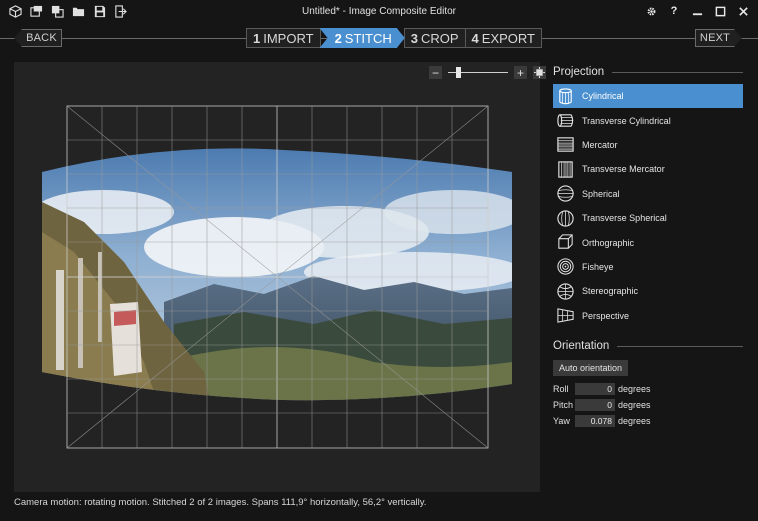  Describe the element at coordinates (595, 388) in the screenshot. I see `roll-input` at that location.